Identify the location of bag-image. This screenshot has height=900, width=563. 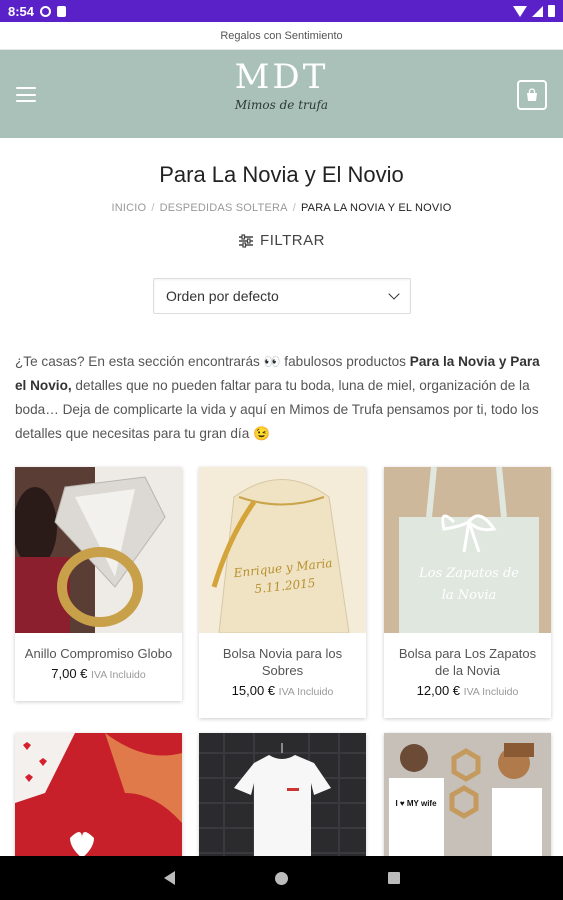
(282, 550).